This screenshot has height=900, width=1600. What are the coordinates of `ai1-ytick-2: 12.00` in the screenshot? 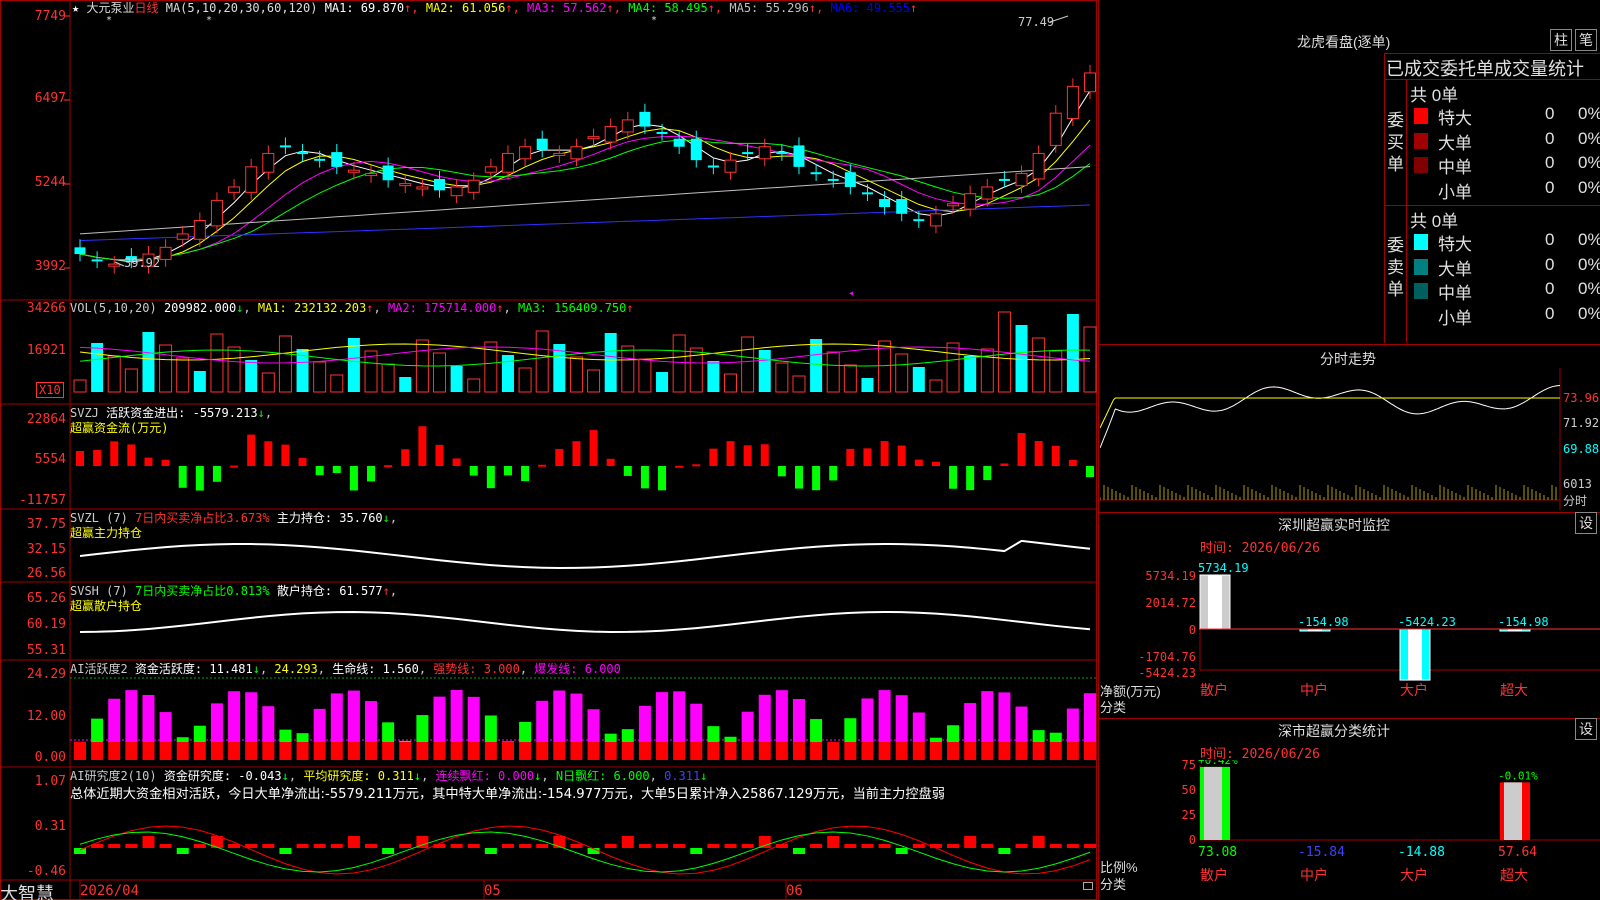 It's located at (46, 716).